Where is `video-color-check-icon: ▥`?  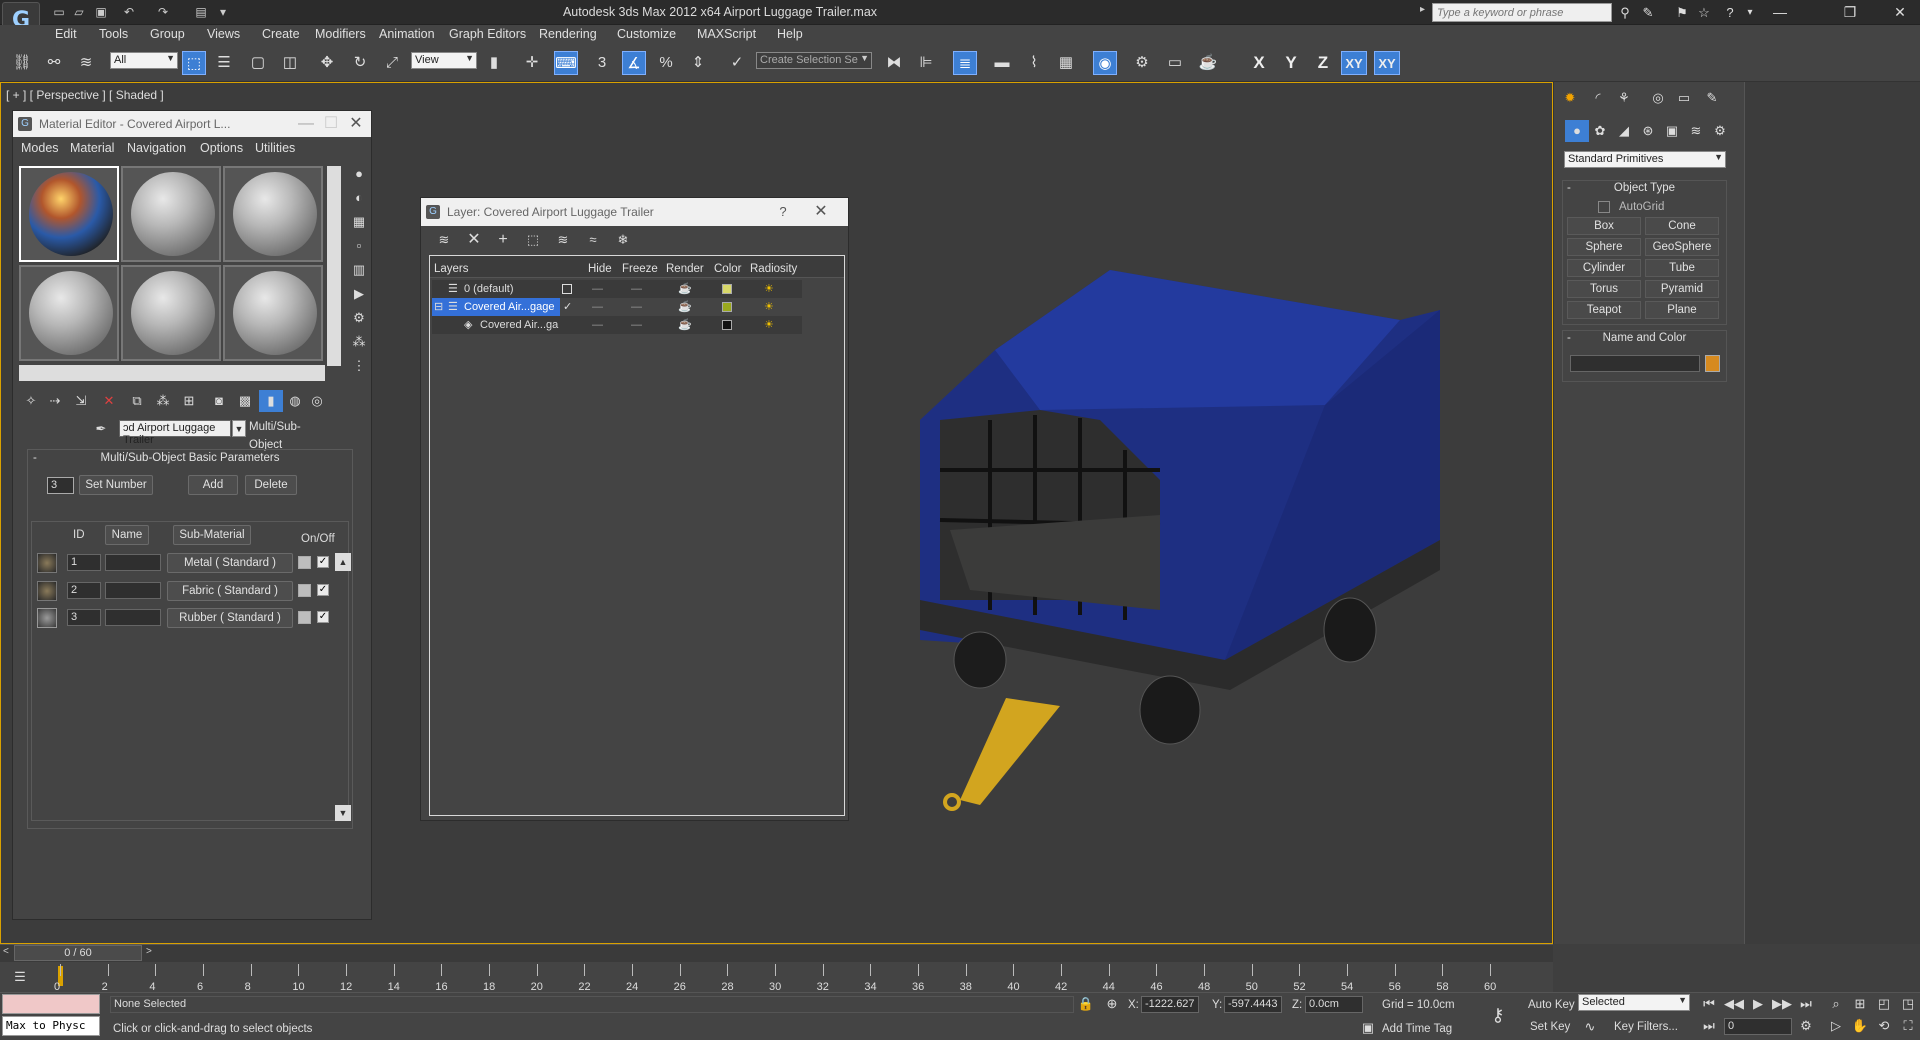
video-color-check-icon: ▥ is located at coordinates (359, 270).